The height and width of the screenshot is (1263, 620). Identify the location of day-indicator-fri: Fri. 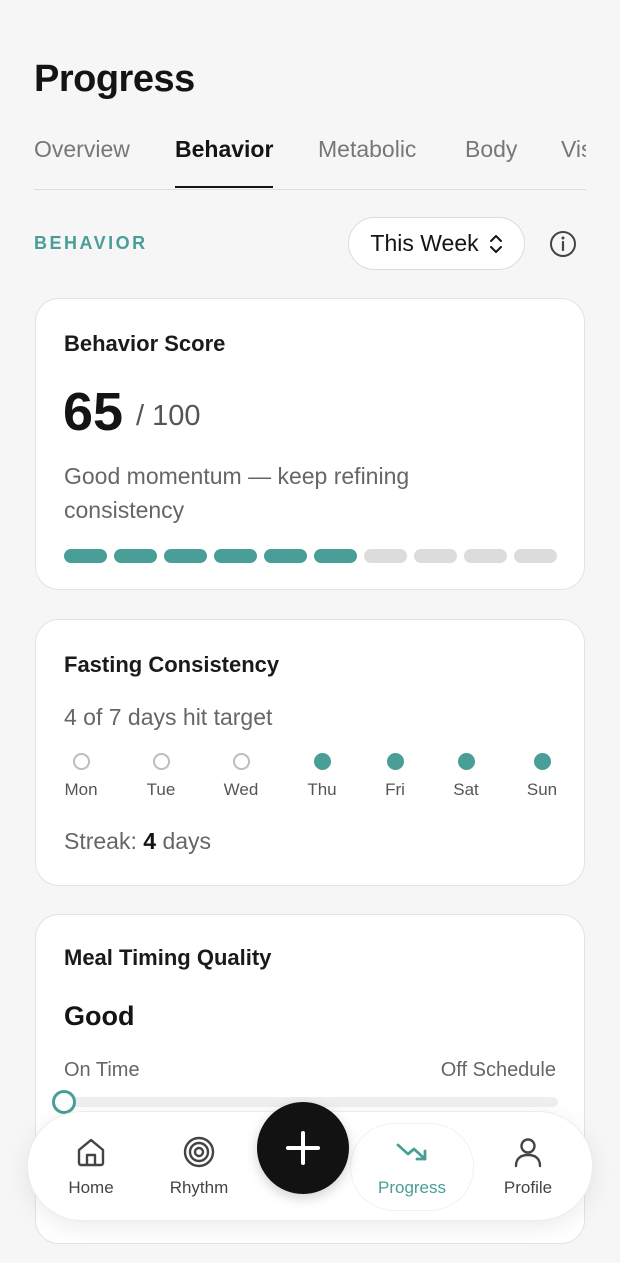
(395, 776).